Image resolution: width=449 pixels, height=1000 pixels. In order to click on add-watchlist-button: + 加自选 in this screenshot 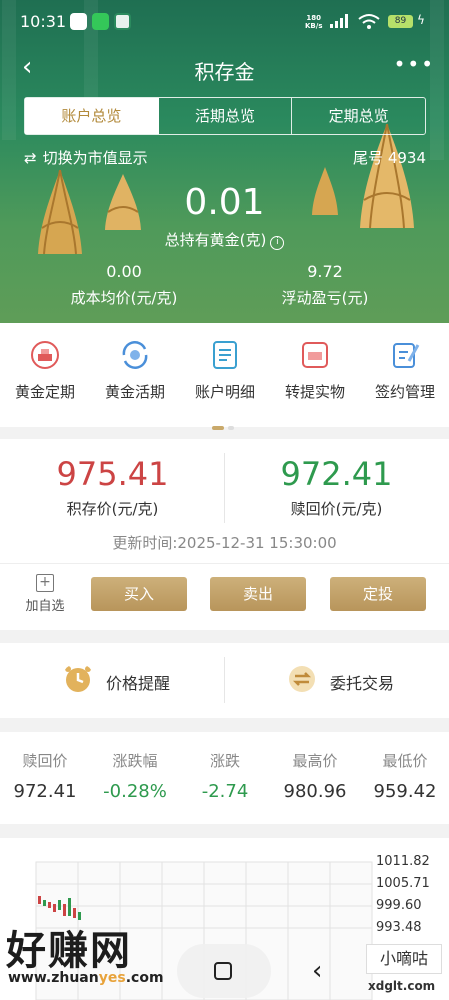, I will do `click(45, 594)`.